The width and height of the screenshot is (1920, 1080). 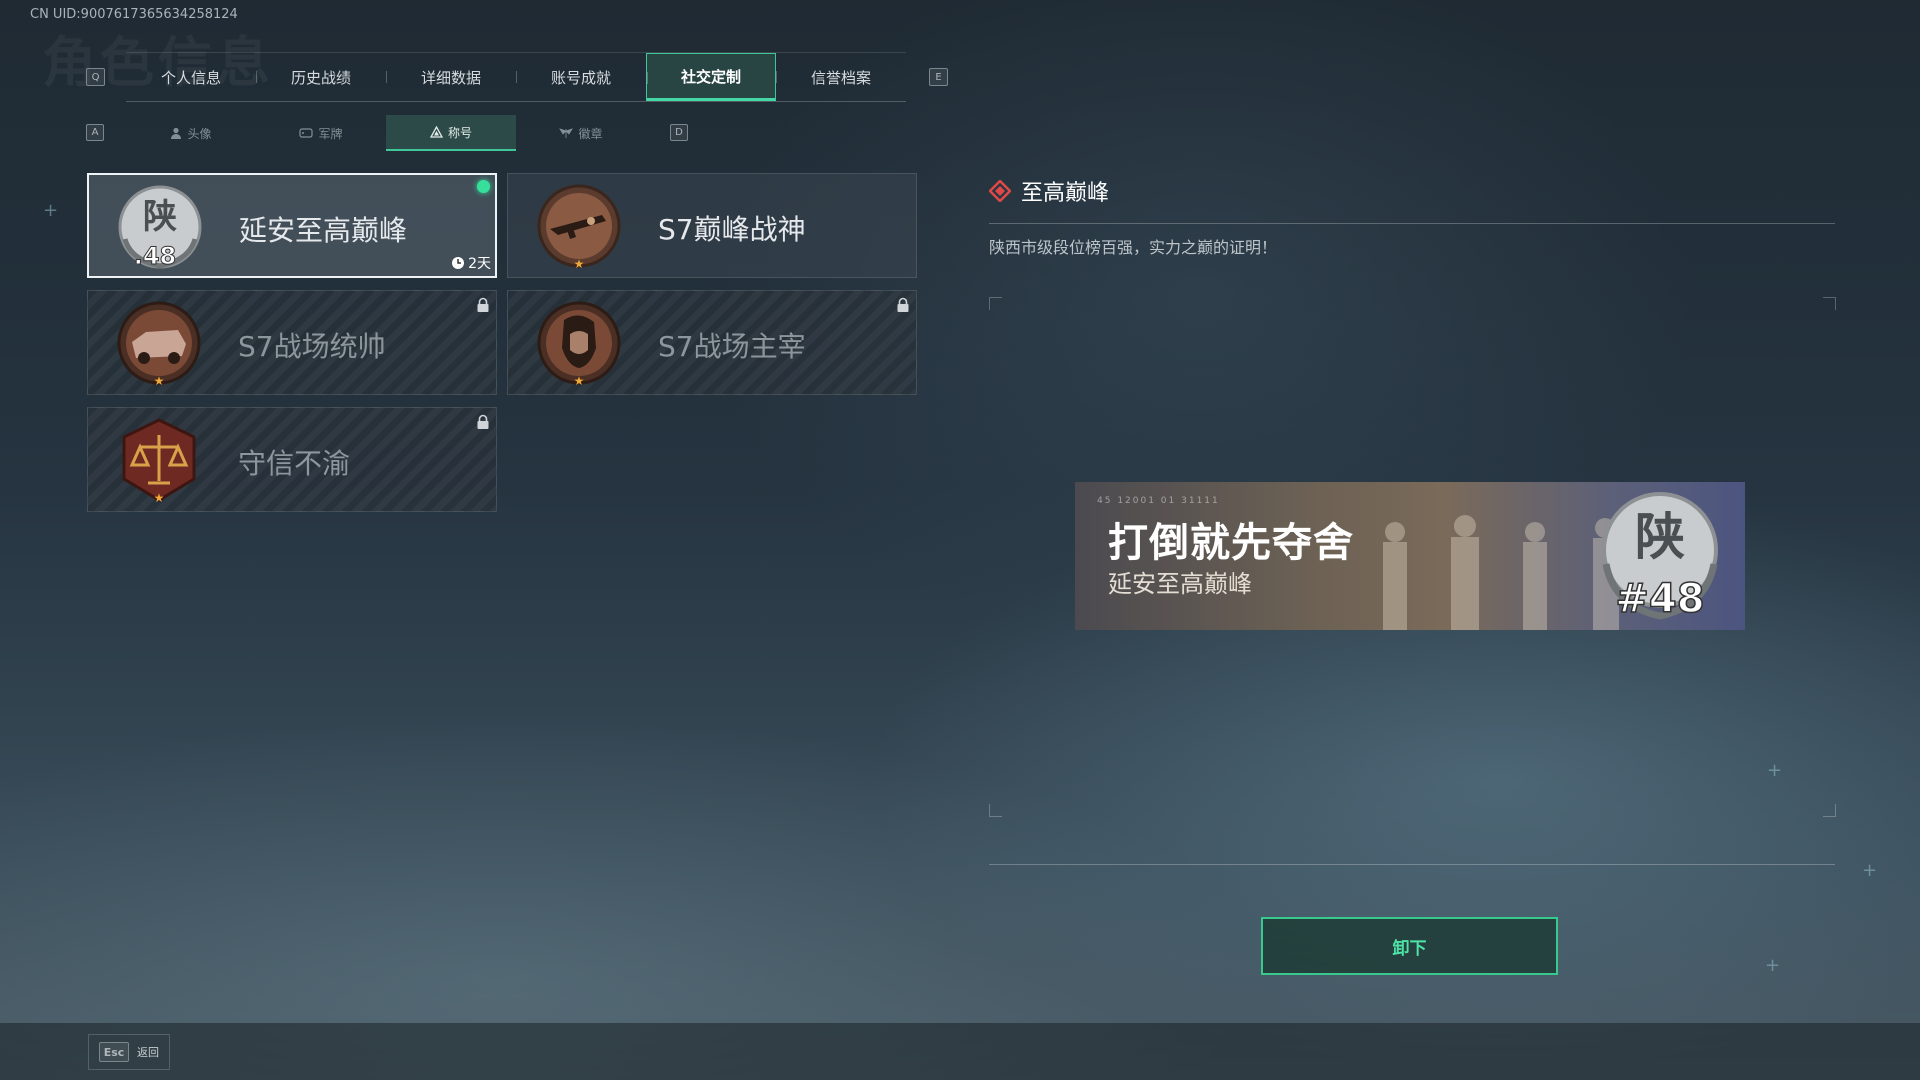 I want to click on shaanxi-rank-badge-icon: 陕 .48, so click(x=160, y=227).